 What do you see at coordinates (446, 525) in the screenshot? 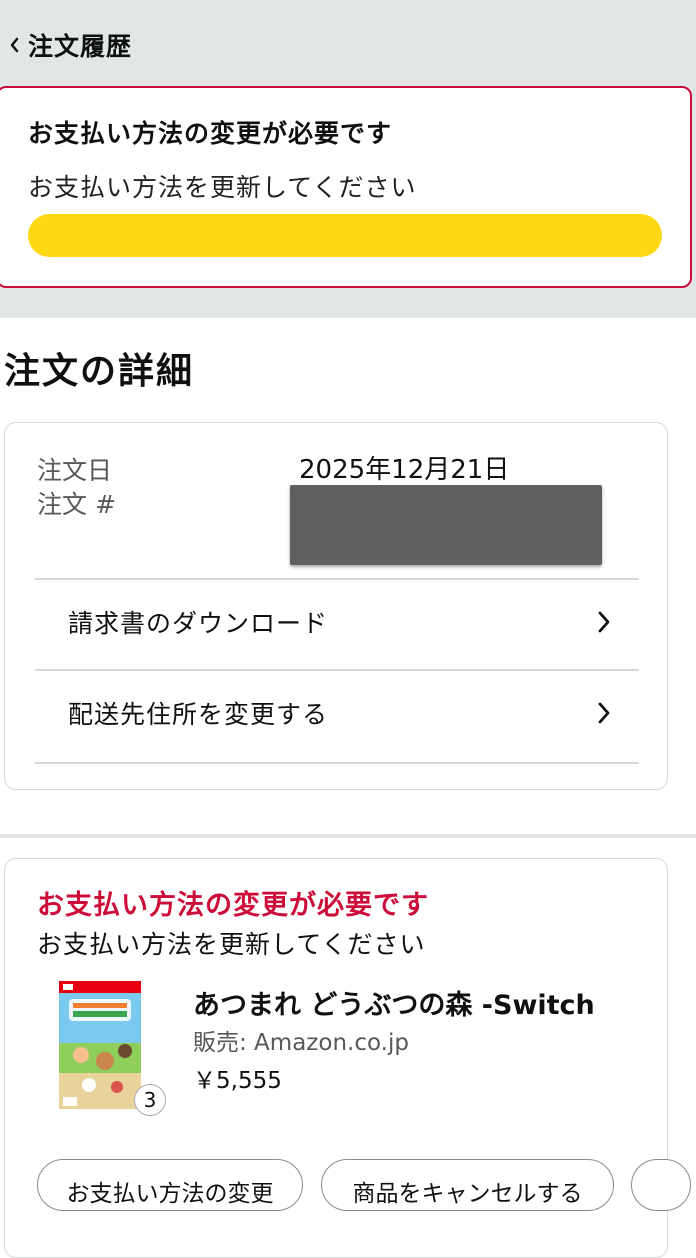
I see `order-number-redacted` at bounding box center [446, 525].